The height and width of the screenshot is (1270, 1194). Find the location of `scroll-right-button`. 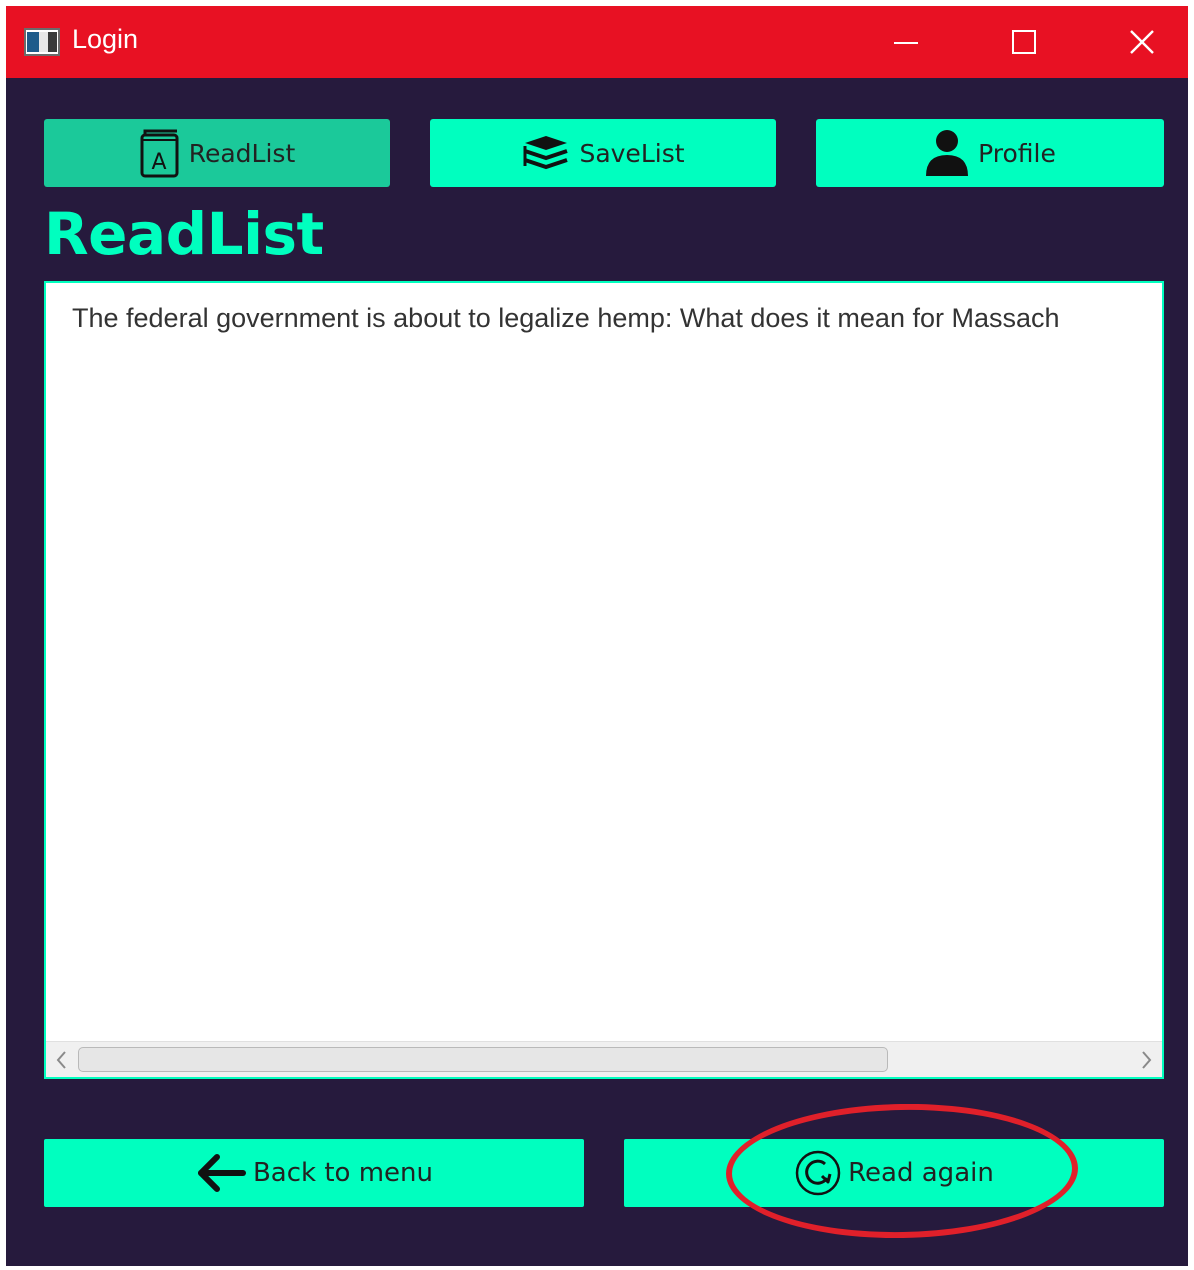

scroll-right-button is located at coordinates (1147, 1059).